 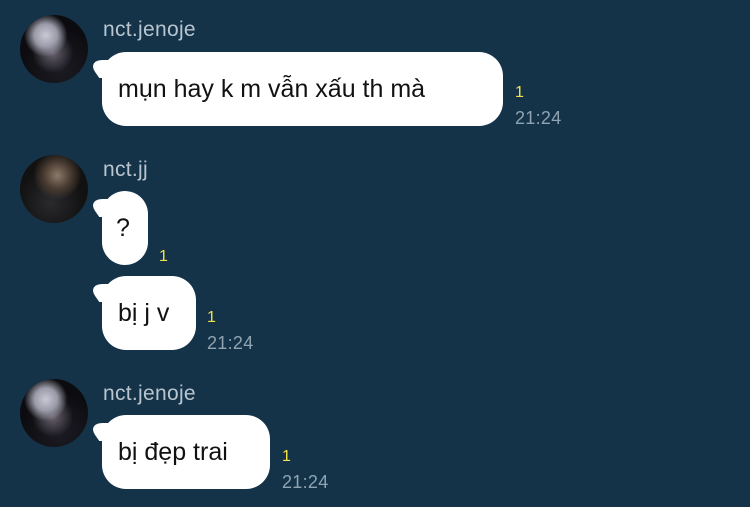 I want to click on message-text: ?, so click(x=123, y=228).